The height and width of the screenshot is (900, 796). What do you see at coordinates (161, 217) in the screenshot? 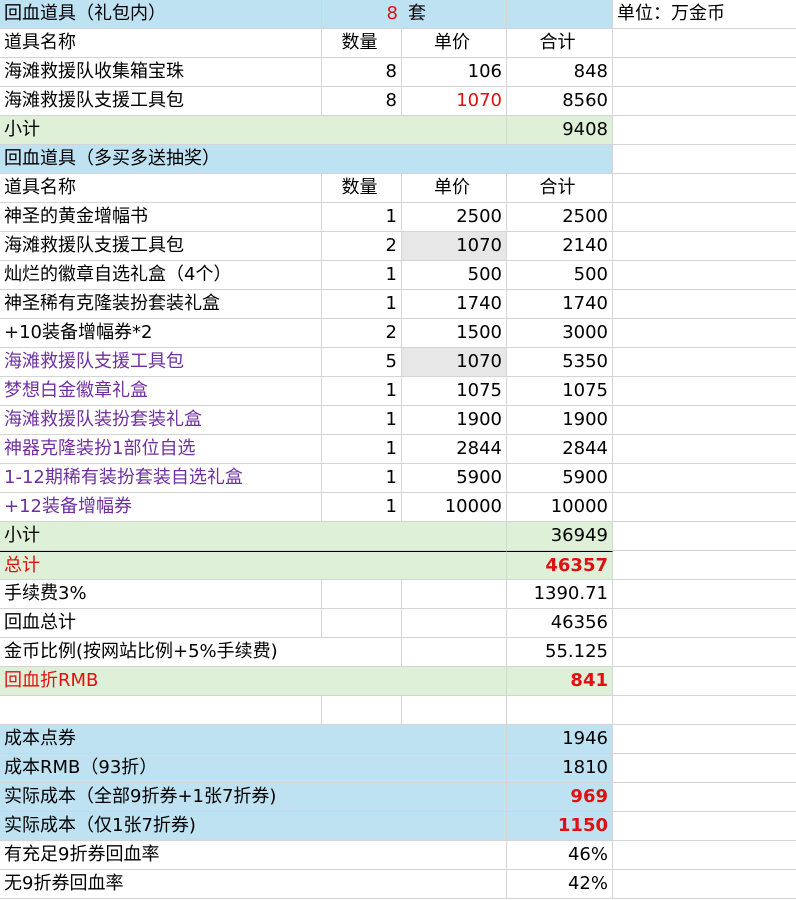
I see `item-name: 神圣的黄金增幅书` at bounding box center [161, 217].